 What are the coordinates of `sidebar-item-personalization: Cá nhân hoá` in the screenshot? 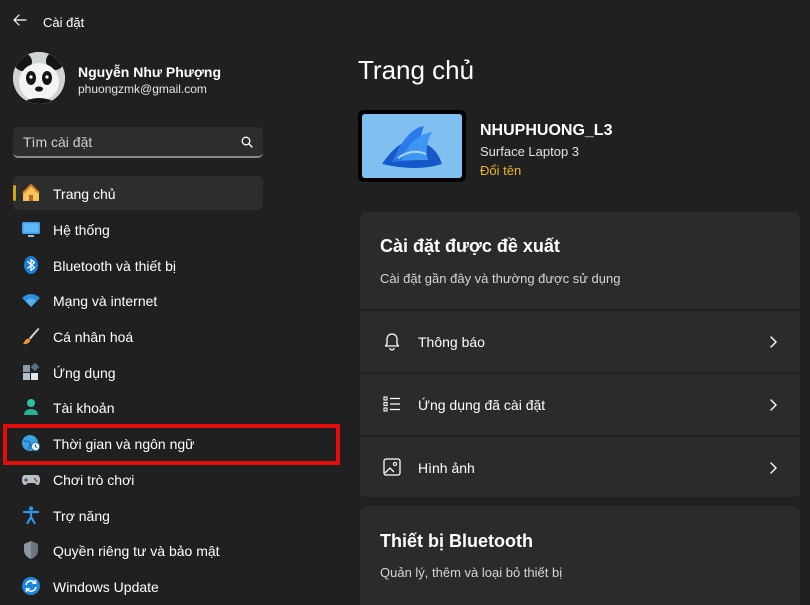 It's located at (138, 336).